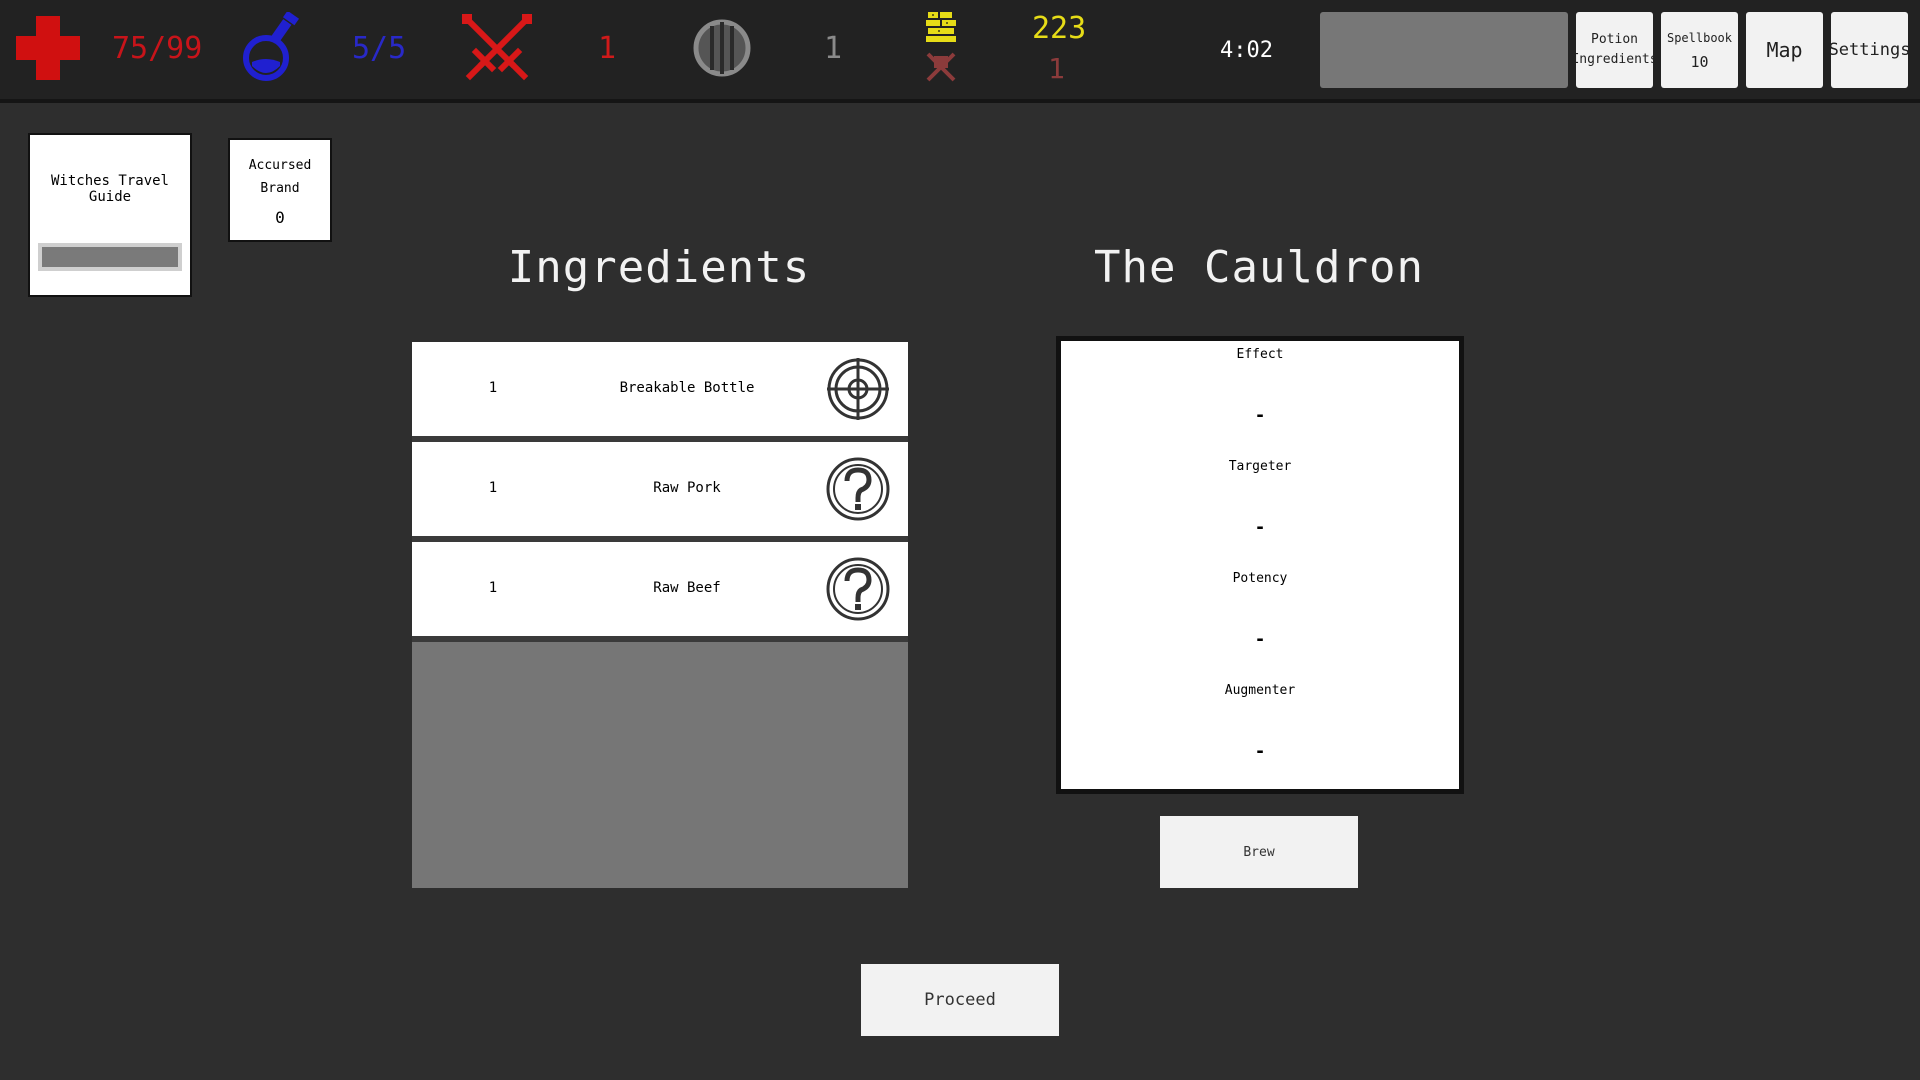 This screenshot has width=1920, height=1080. I want to click on map-button: Map, so click(1784, 50).